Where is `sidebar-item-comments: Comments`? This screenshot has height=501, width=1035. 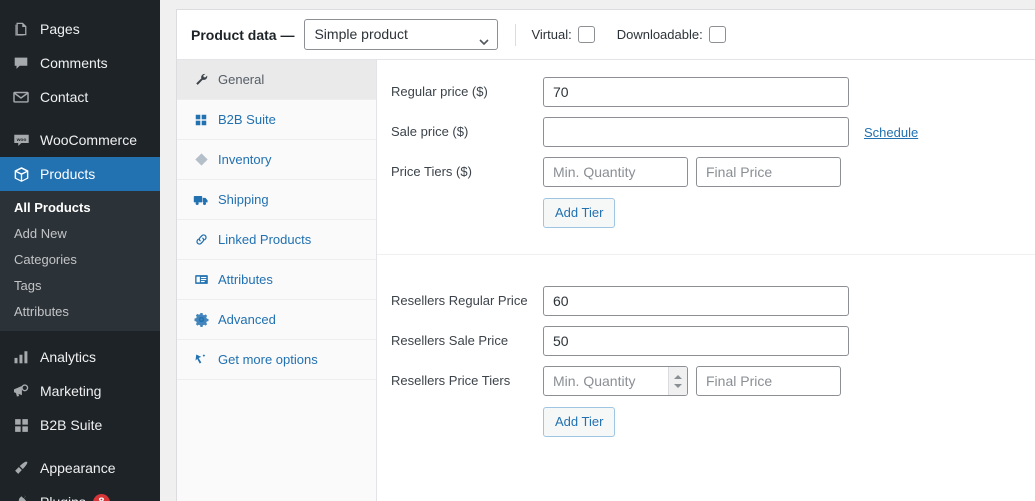 sidebar-item-comments: Comments is located at coordinates (80, 63).